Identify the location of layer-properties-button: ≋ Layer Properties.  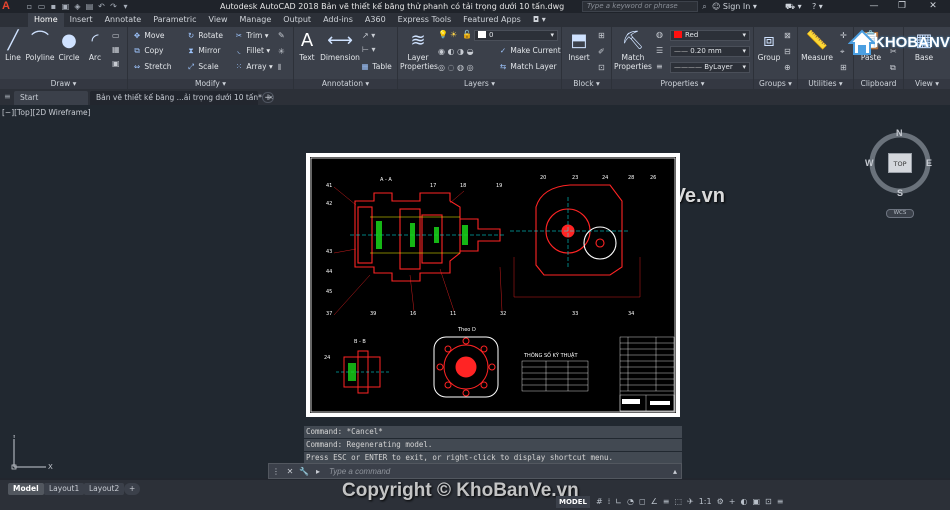
(419, 50).